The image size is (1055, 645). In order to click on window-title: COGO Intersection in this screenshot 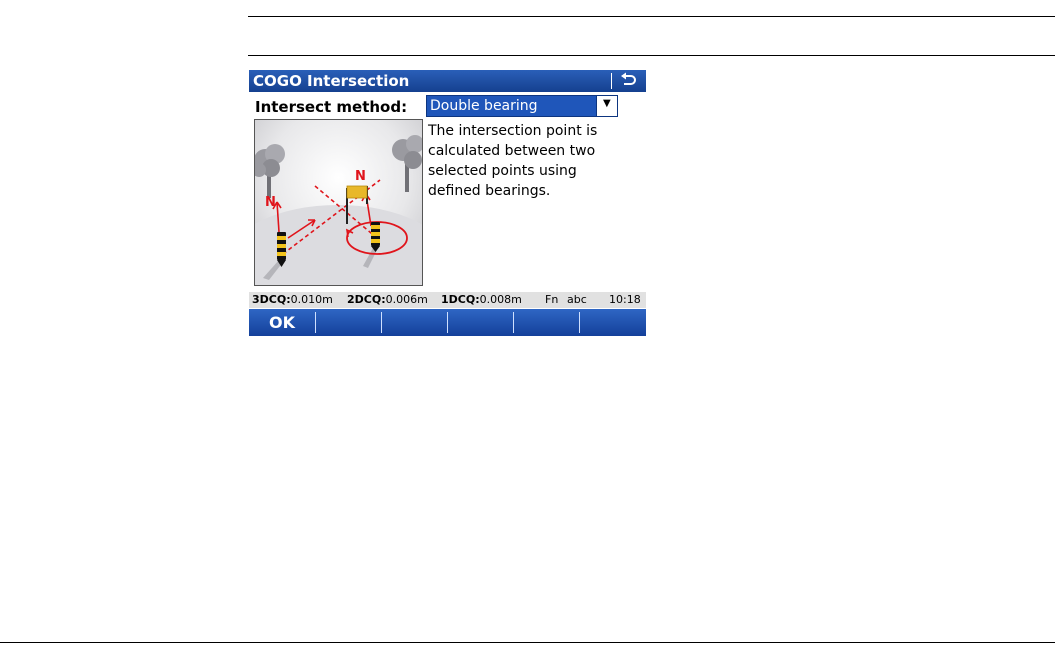, I will do `click(331, 81)`.